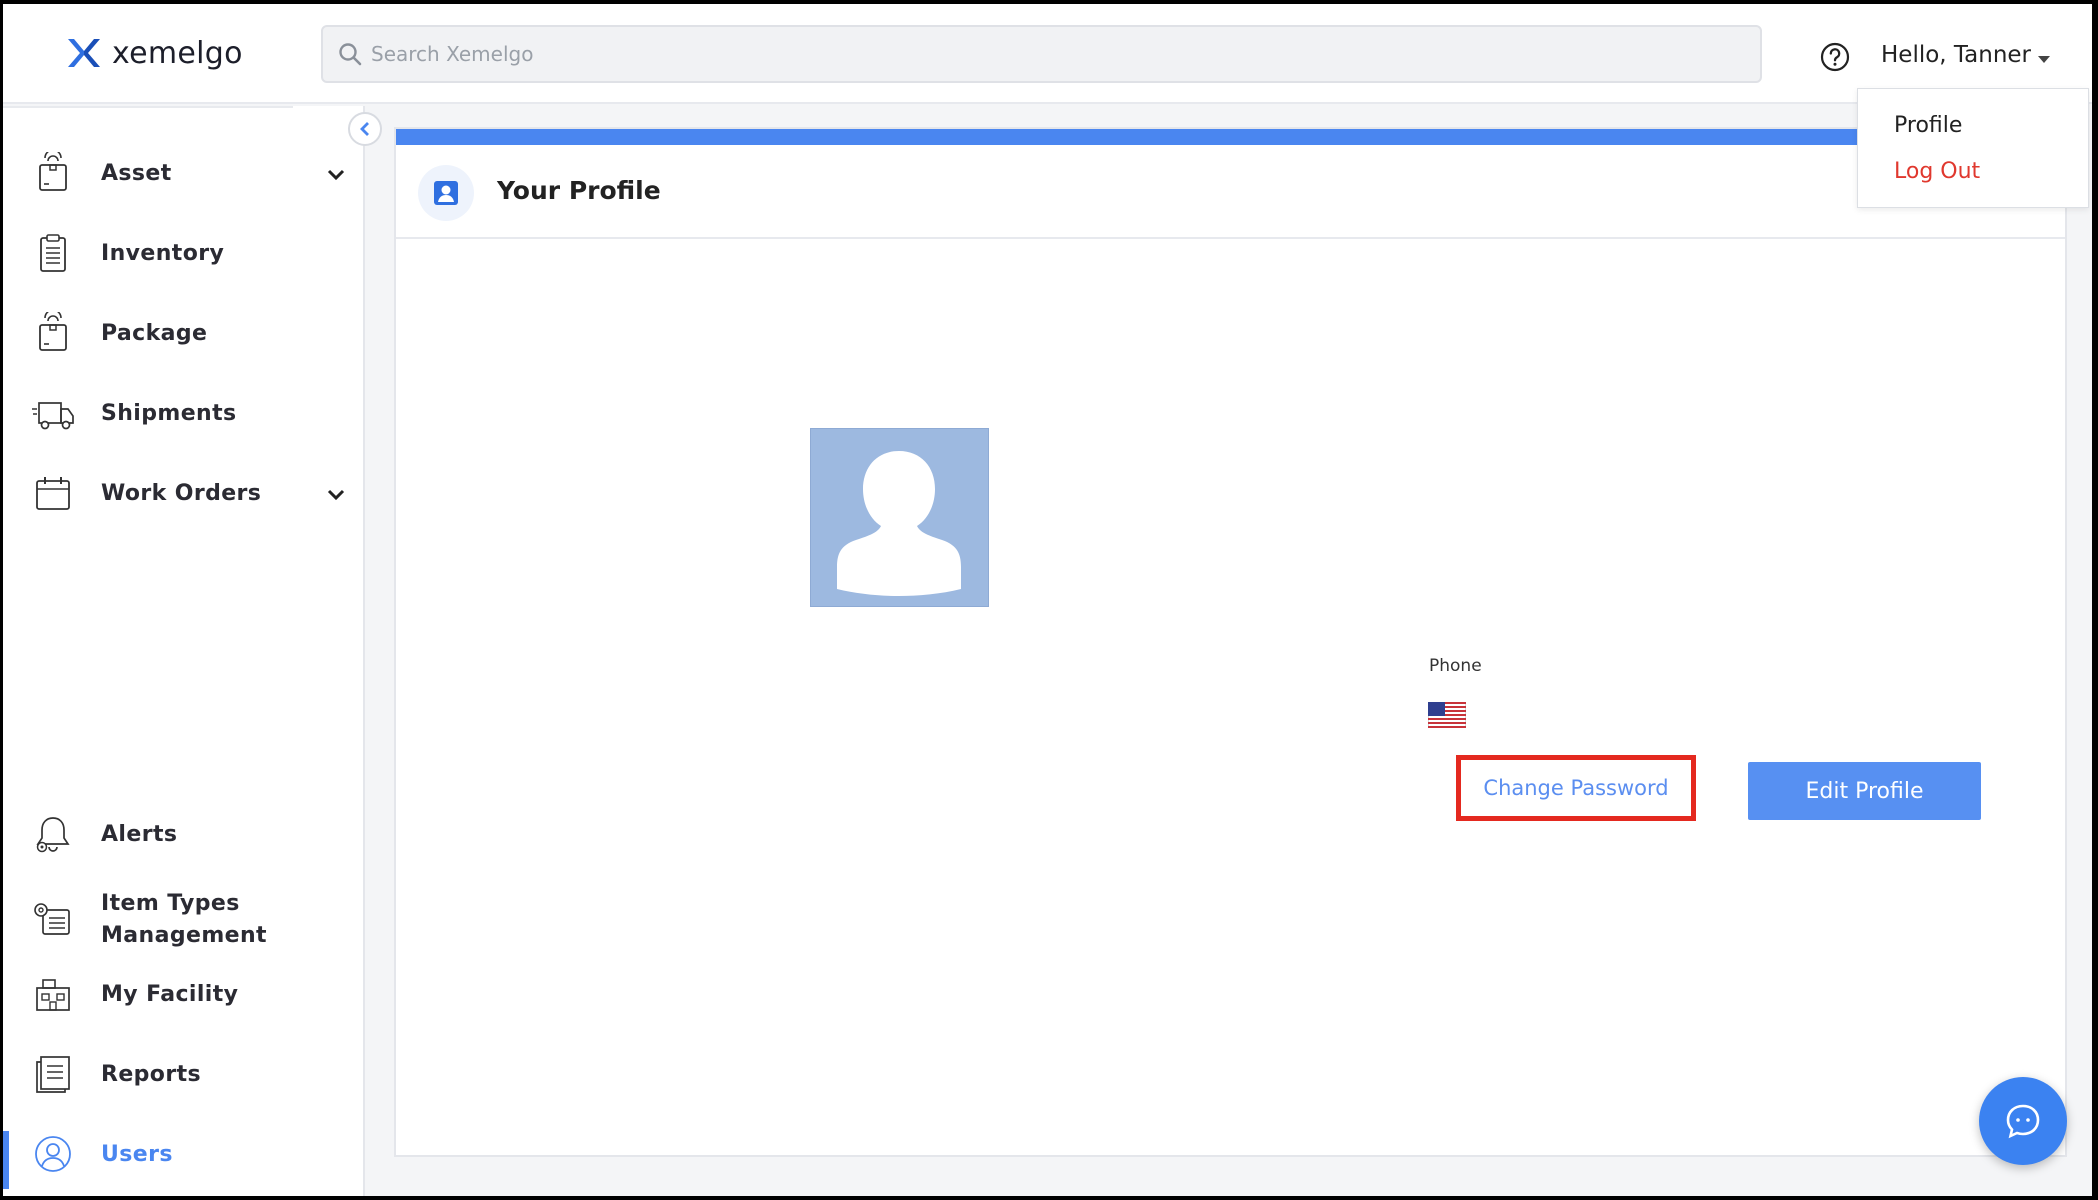  What do you see at coordinates (136, 173) in the screenshot?
I see `sidebar-item-label: Asset` at bounding box center [136, 173].